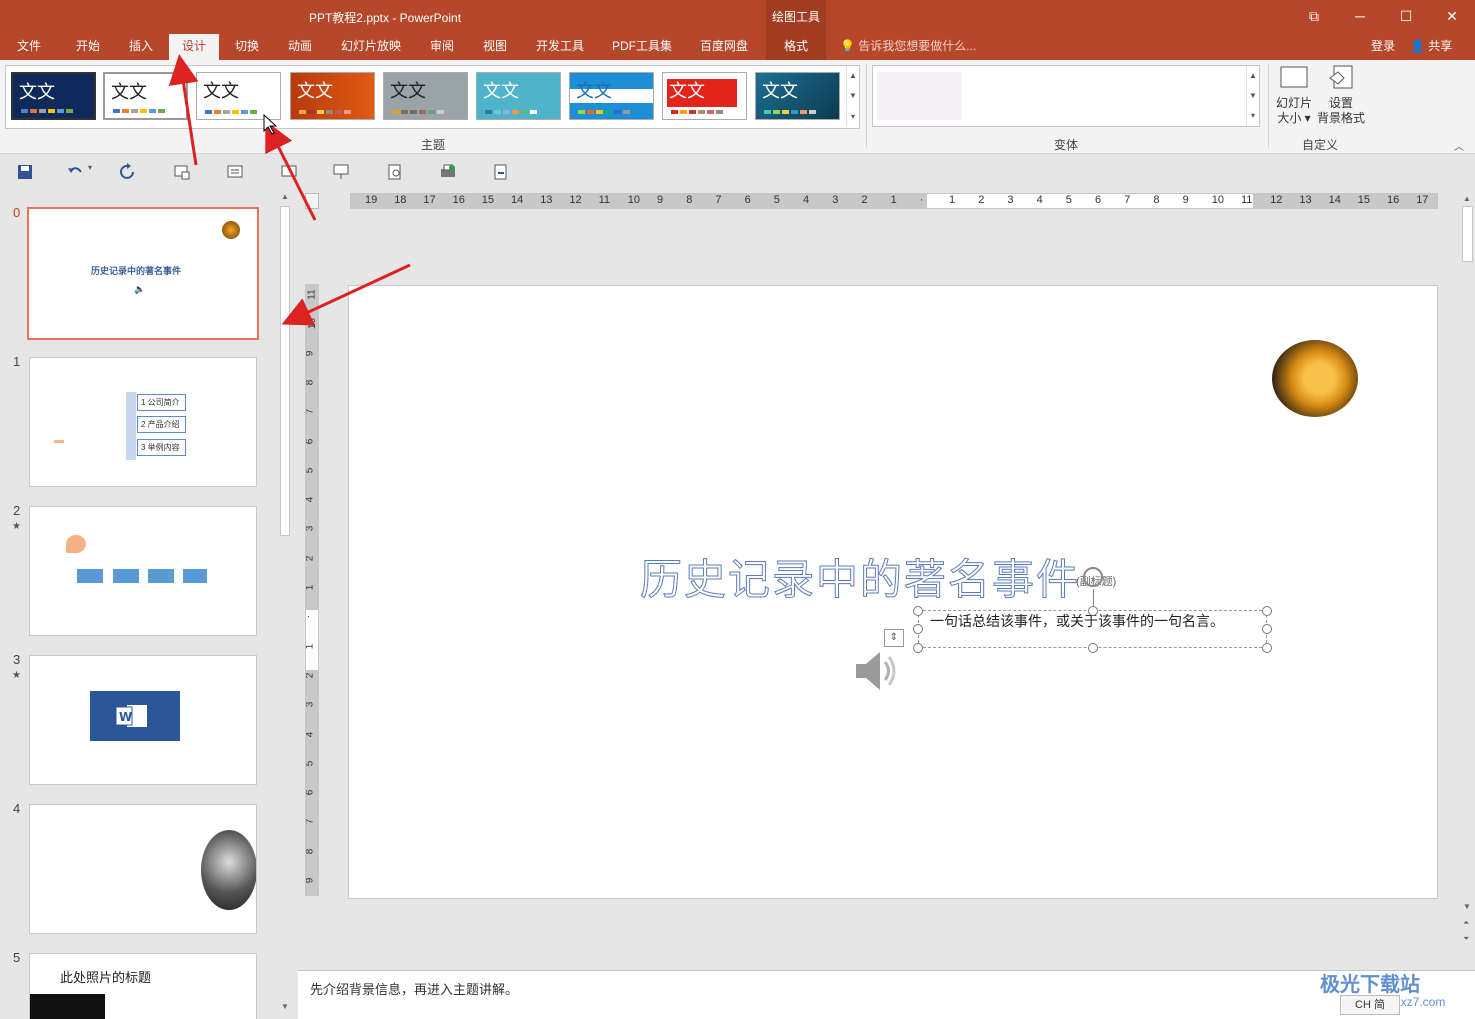  Describe the element at coordinates (145, 96) in the screenshot. I see `theme-office: 文文` at that location.